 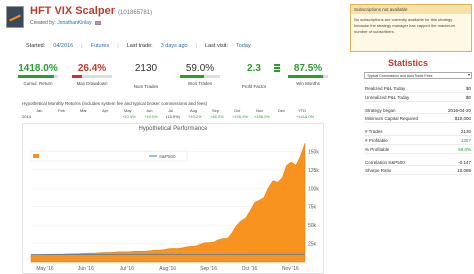 What do you see at coordinates (302, 110) in the screenshot?
I see `month-header: YTD` at bounding box center [302, 110].